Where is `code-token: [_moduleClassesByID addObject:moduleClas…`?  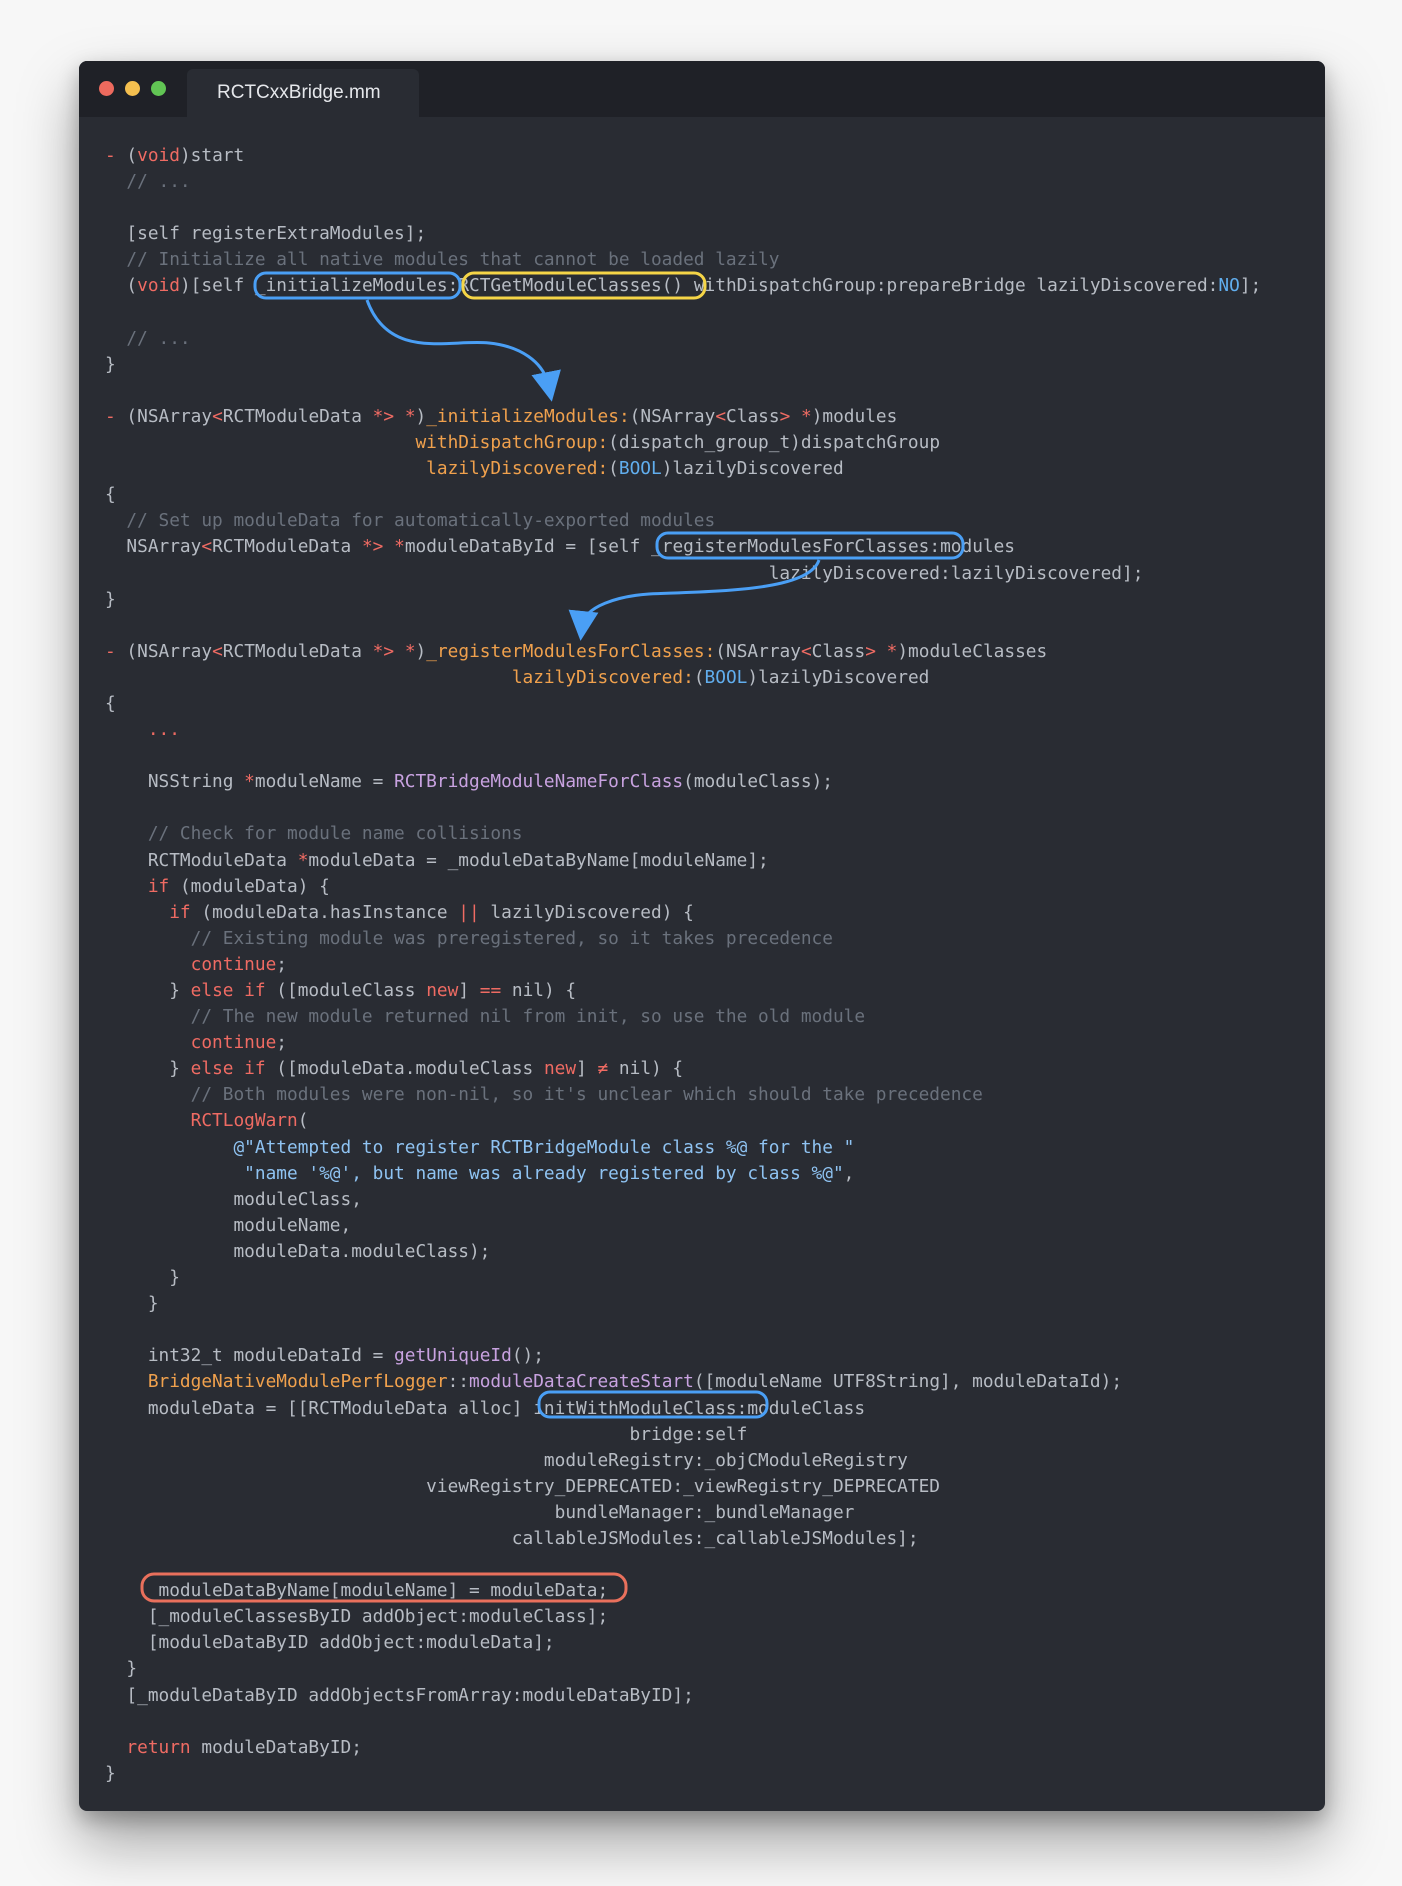
code-token: [_moduleClassesByID addObject:moduleClas… is located at coordinates (357, 1617).